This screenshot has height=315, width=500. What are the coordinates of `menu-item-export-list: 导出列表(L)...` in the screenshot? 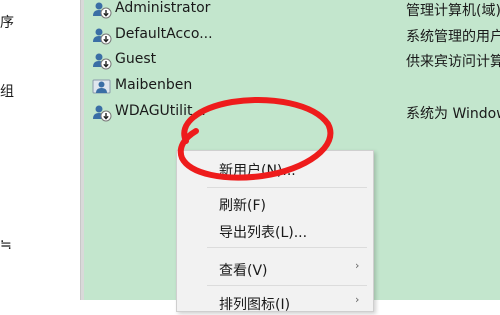 It's located at (275, 231).